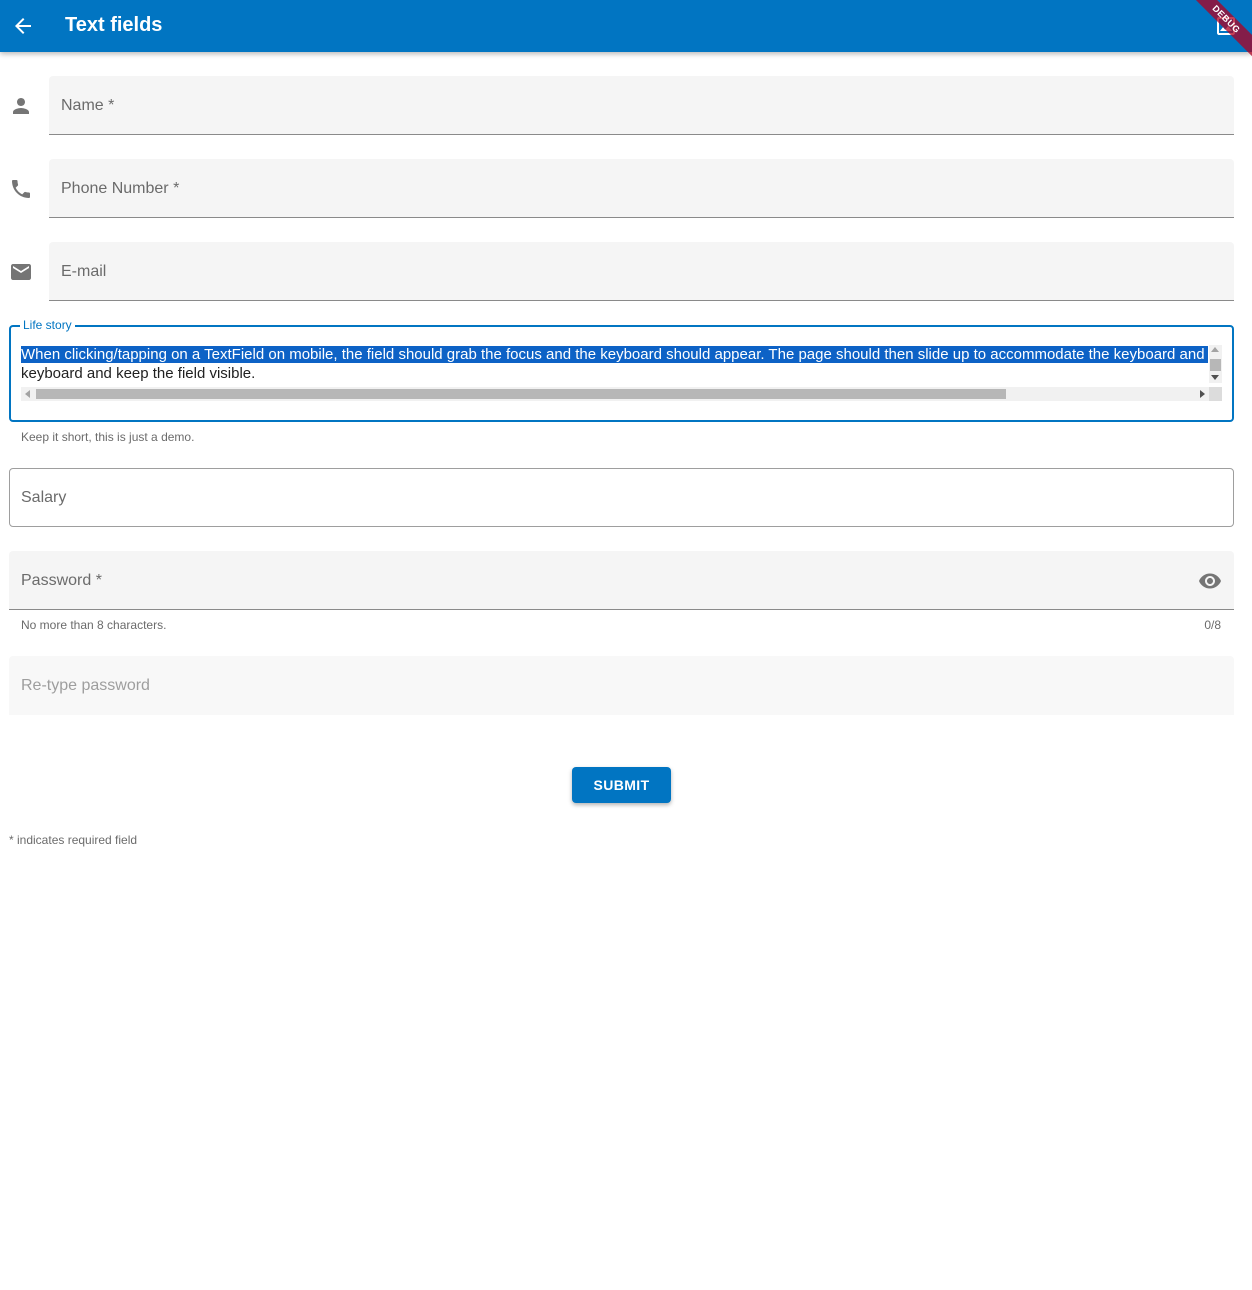  Describe the element at coordinates (108, 437) in the screenshot. I see `life-story-helper-text: Keep it short, this is just a demo.` at that location.